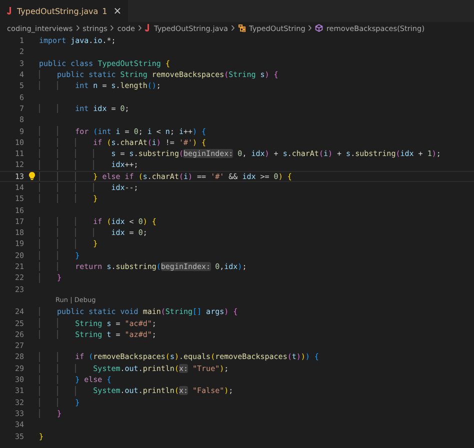 The width and height of the screenshot is (474, 448). What do you see at coordinates (31, 176) in the screenshot?
I see `lightbulb-icon` at bounding box center [31, 176].